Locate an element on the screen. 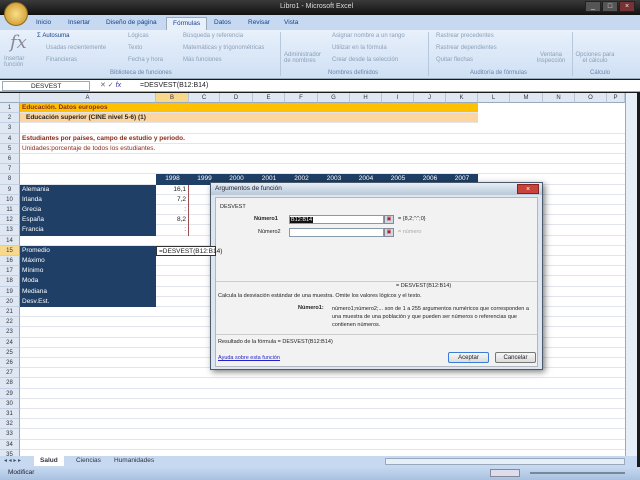 This screenshot has width=640, height=480. watch-window-button: Ventana Inspección is located at coordinates (551, 58).